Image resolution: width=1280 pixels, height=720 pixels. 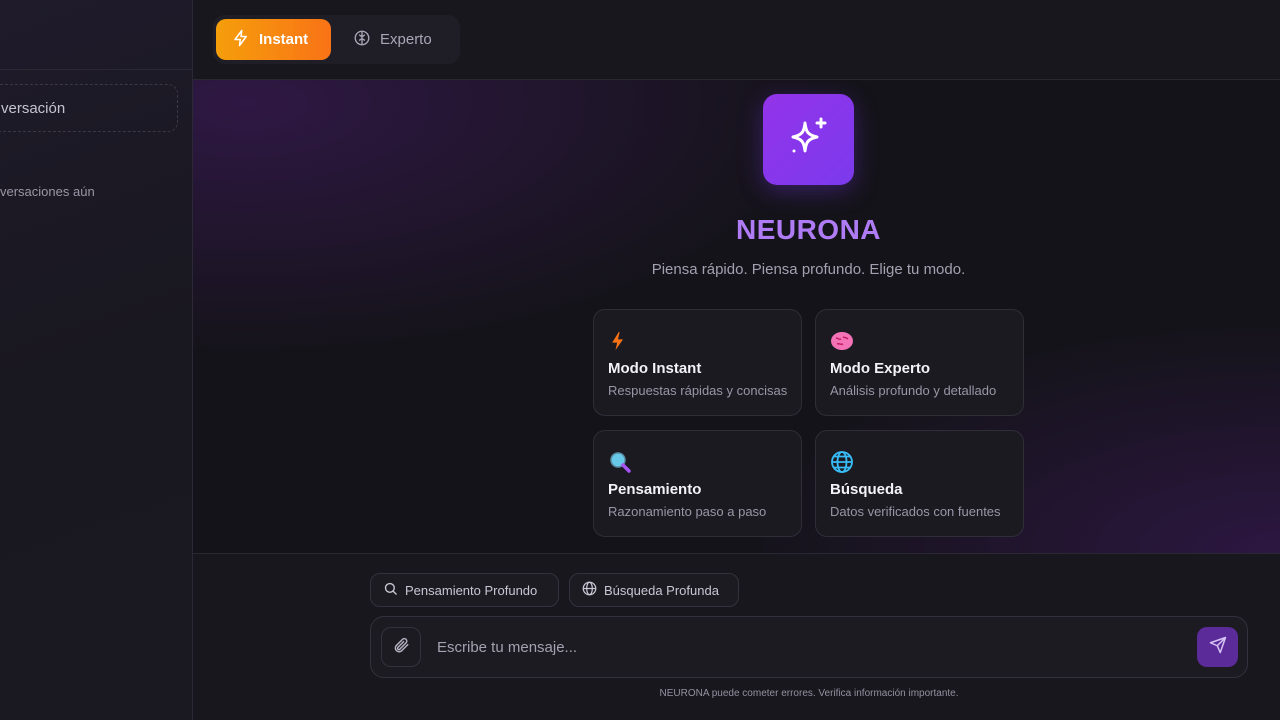 I want to click on deep-thinking-toggle: Pensamiento Profundo, so click(x=464, y=590).